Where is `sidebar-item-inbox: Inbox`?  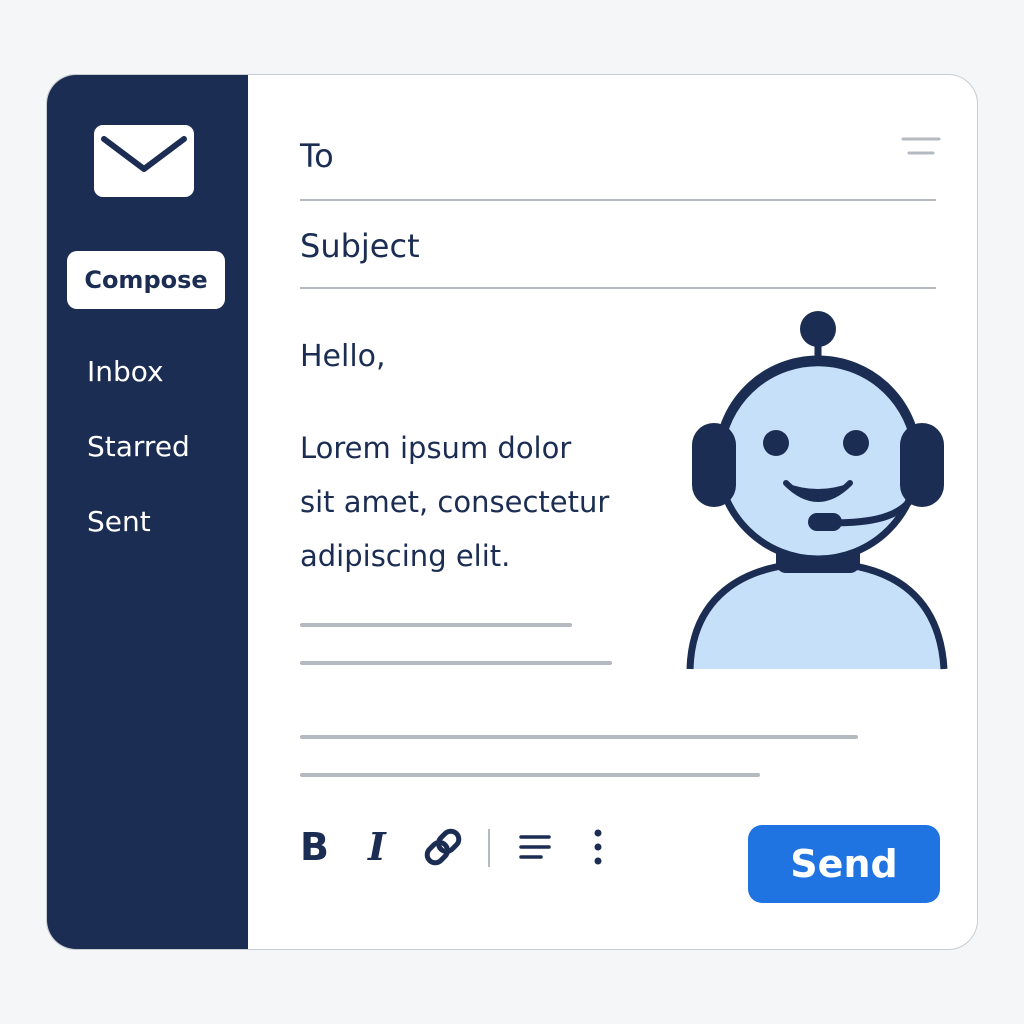 sidebar-item-inbox: Inbox is located at coordinates (125, 371).